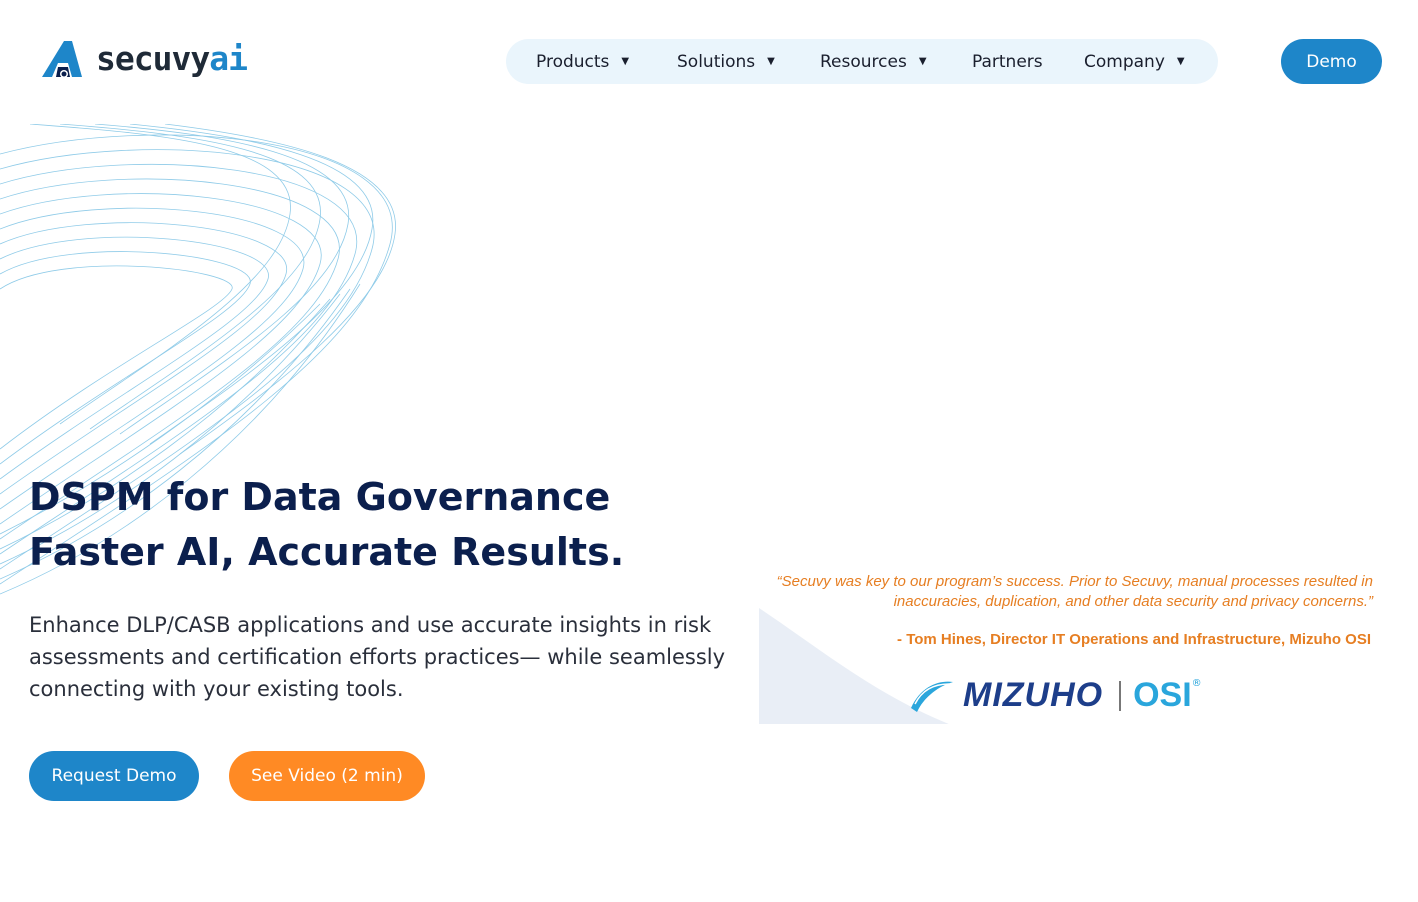  I want to click on logo-wordmark: secuvyai, so click(172, 59).